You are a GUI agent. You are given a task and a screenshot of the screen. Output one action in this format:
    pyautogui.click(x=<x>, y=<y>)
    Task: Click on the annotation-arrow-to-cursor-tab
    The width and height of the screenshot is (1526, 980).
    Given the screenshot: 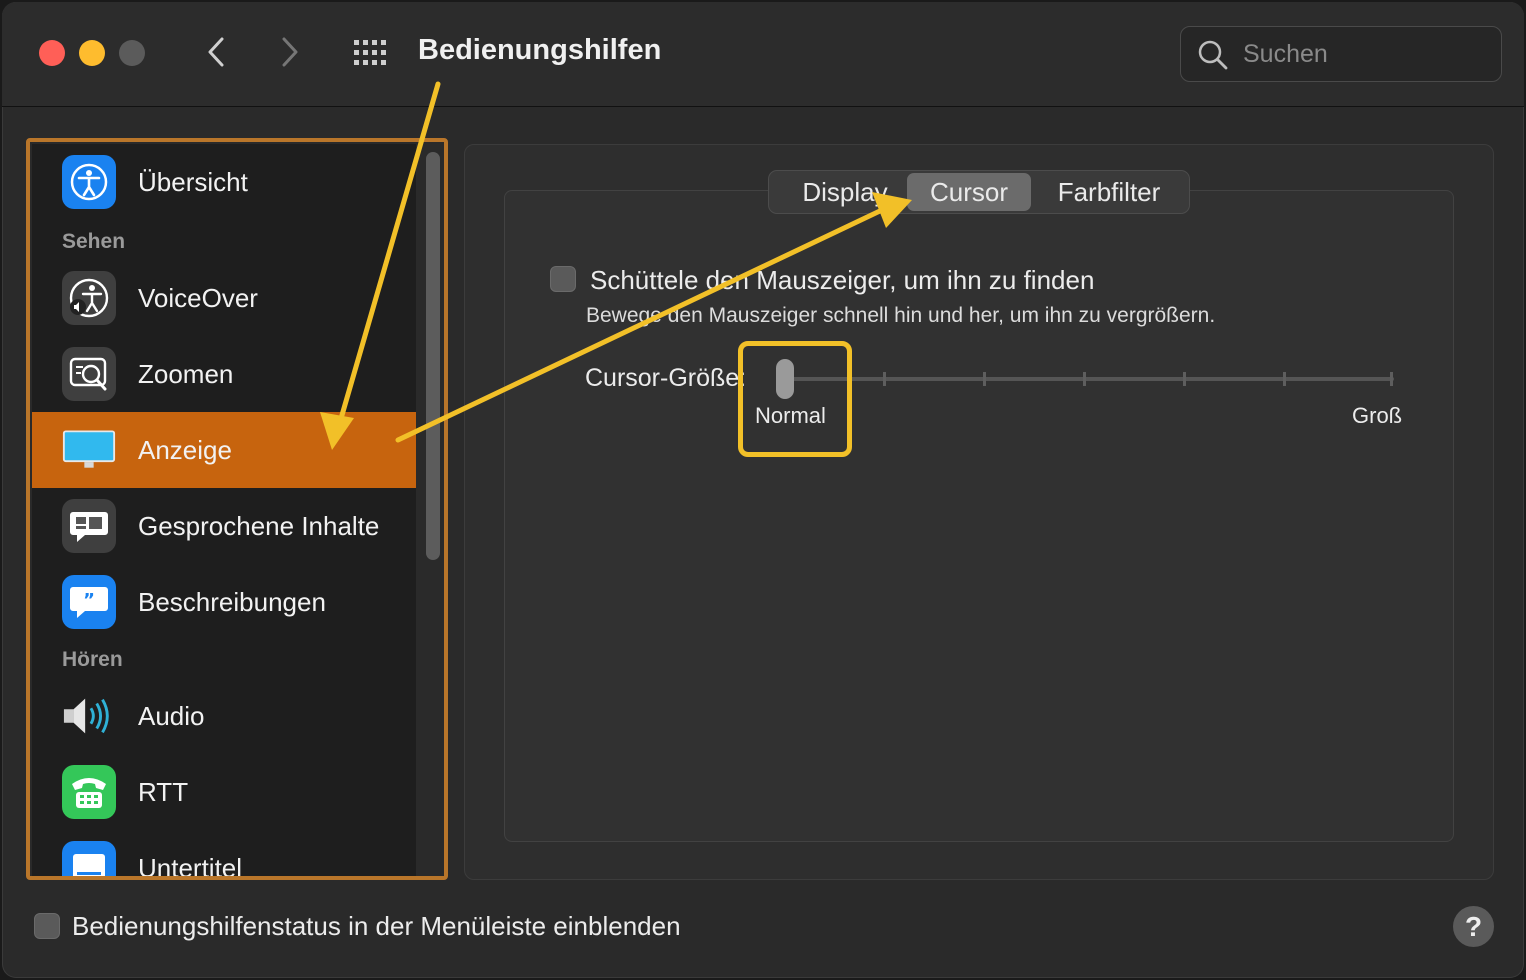 What is the action you would take?
    pyautogui.click(x=653, y=317)
    